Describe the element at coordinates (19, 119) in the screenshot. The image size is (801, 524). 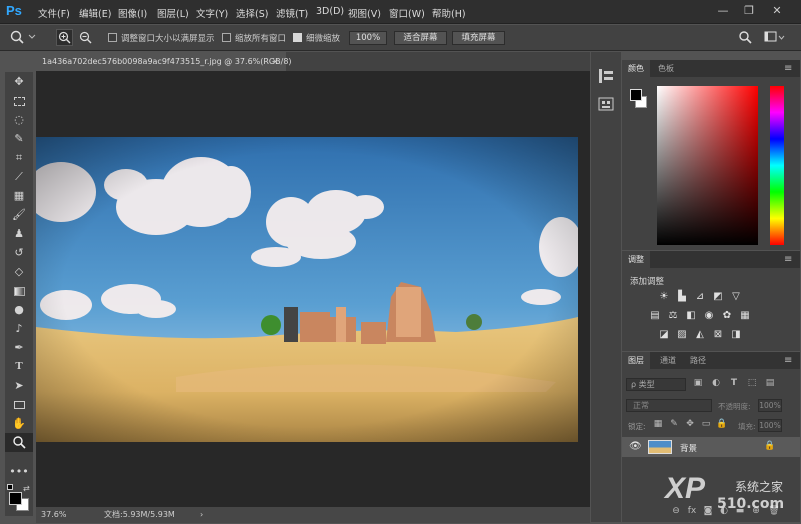
I see `lasso-tool: ◌` at that location.